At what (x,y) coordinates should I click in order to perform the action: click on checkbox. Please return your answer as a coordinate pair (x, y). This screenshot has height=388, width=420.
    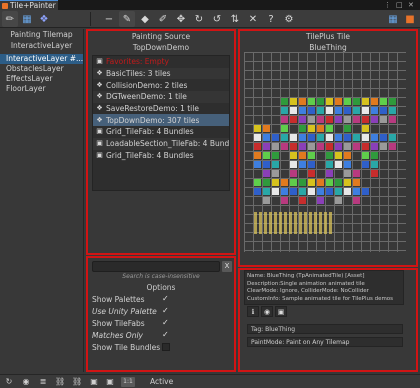
    Looking at the image, I should click on (166, 347).